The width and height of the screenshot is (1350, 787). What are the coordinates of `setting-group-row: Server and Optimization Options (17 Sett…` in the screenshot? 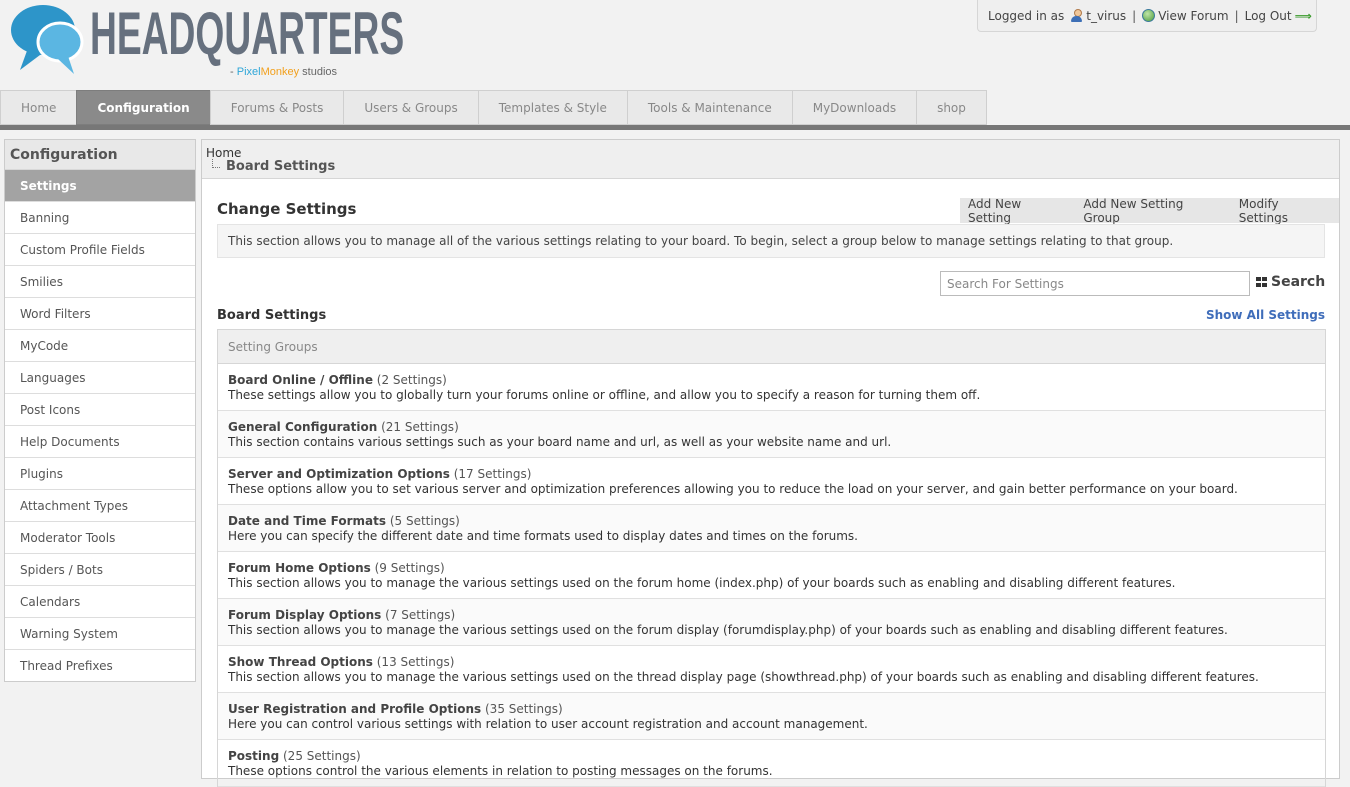 It's located at (771, 481).